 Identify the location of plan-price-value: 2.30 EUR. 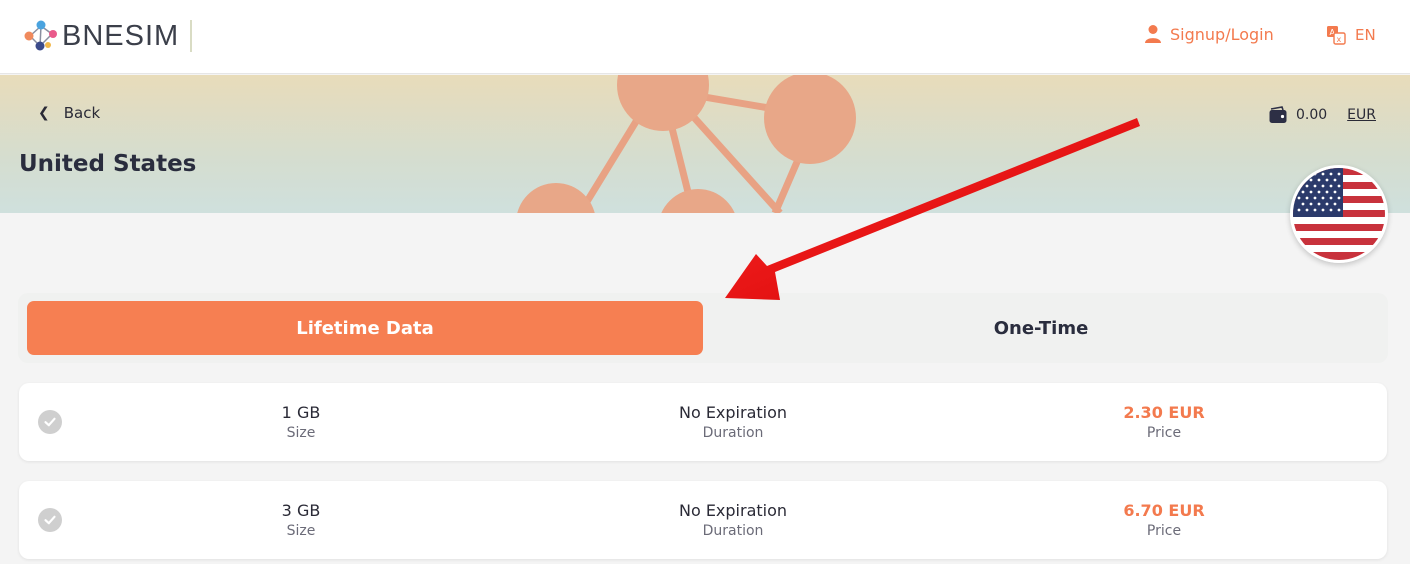
(1164, 412).